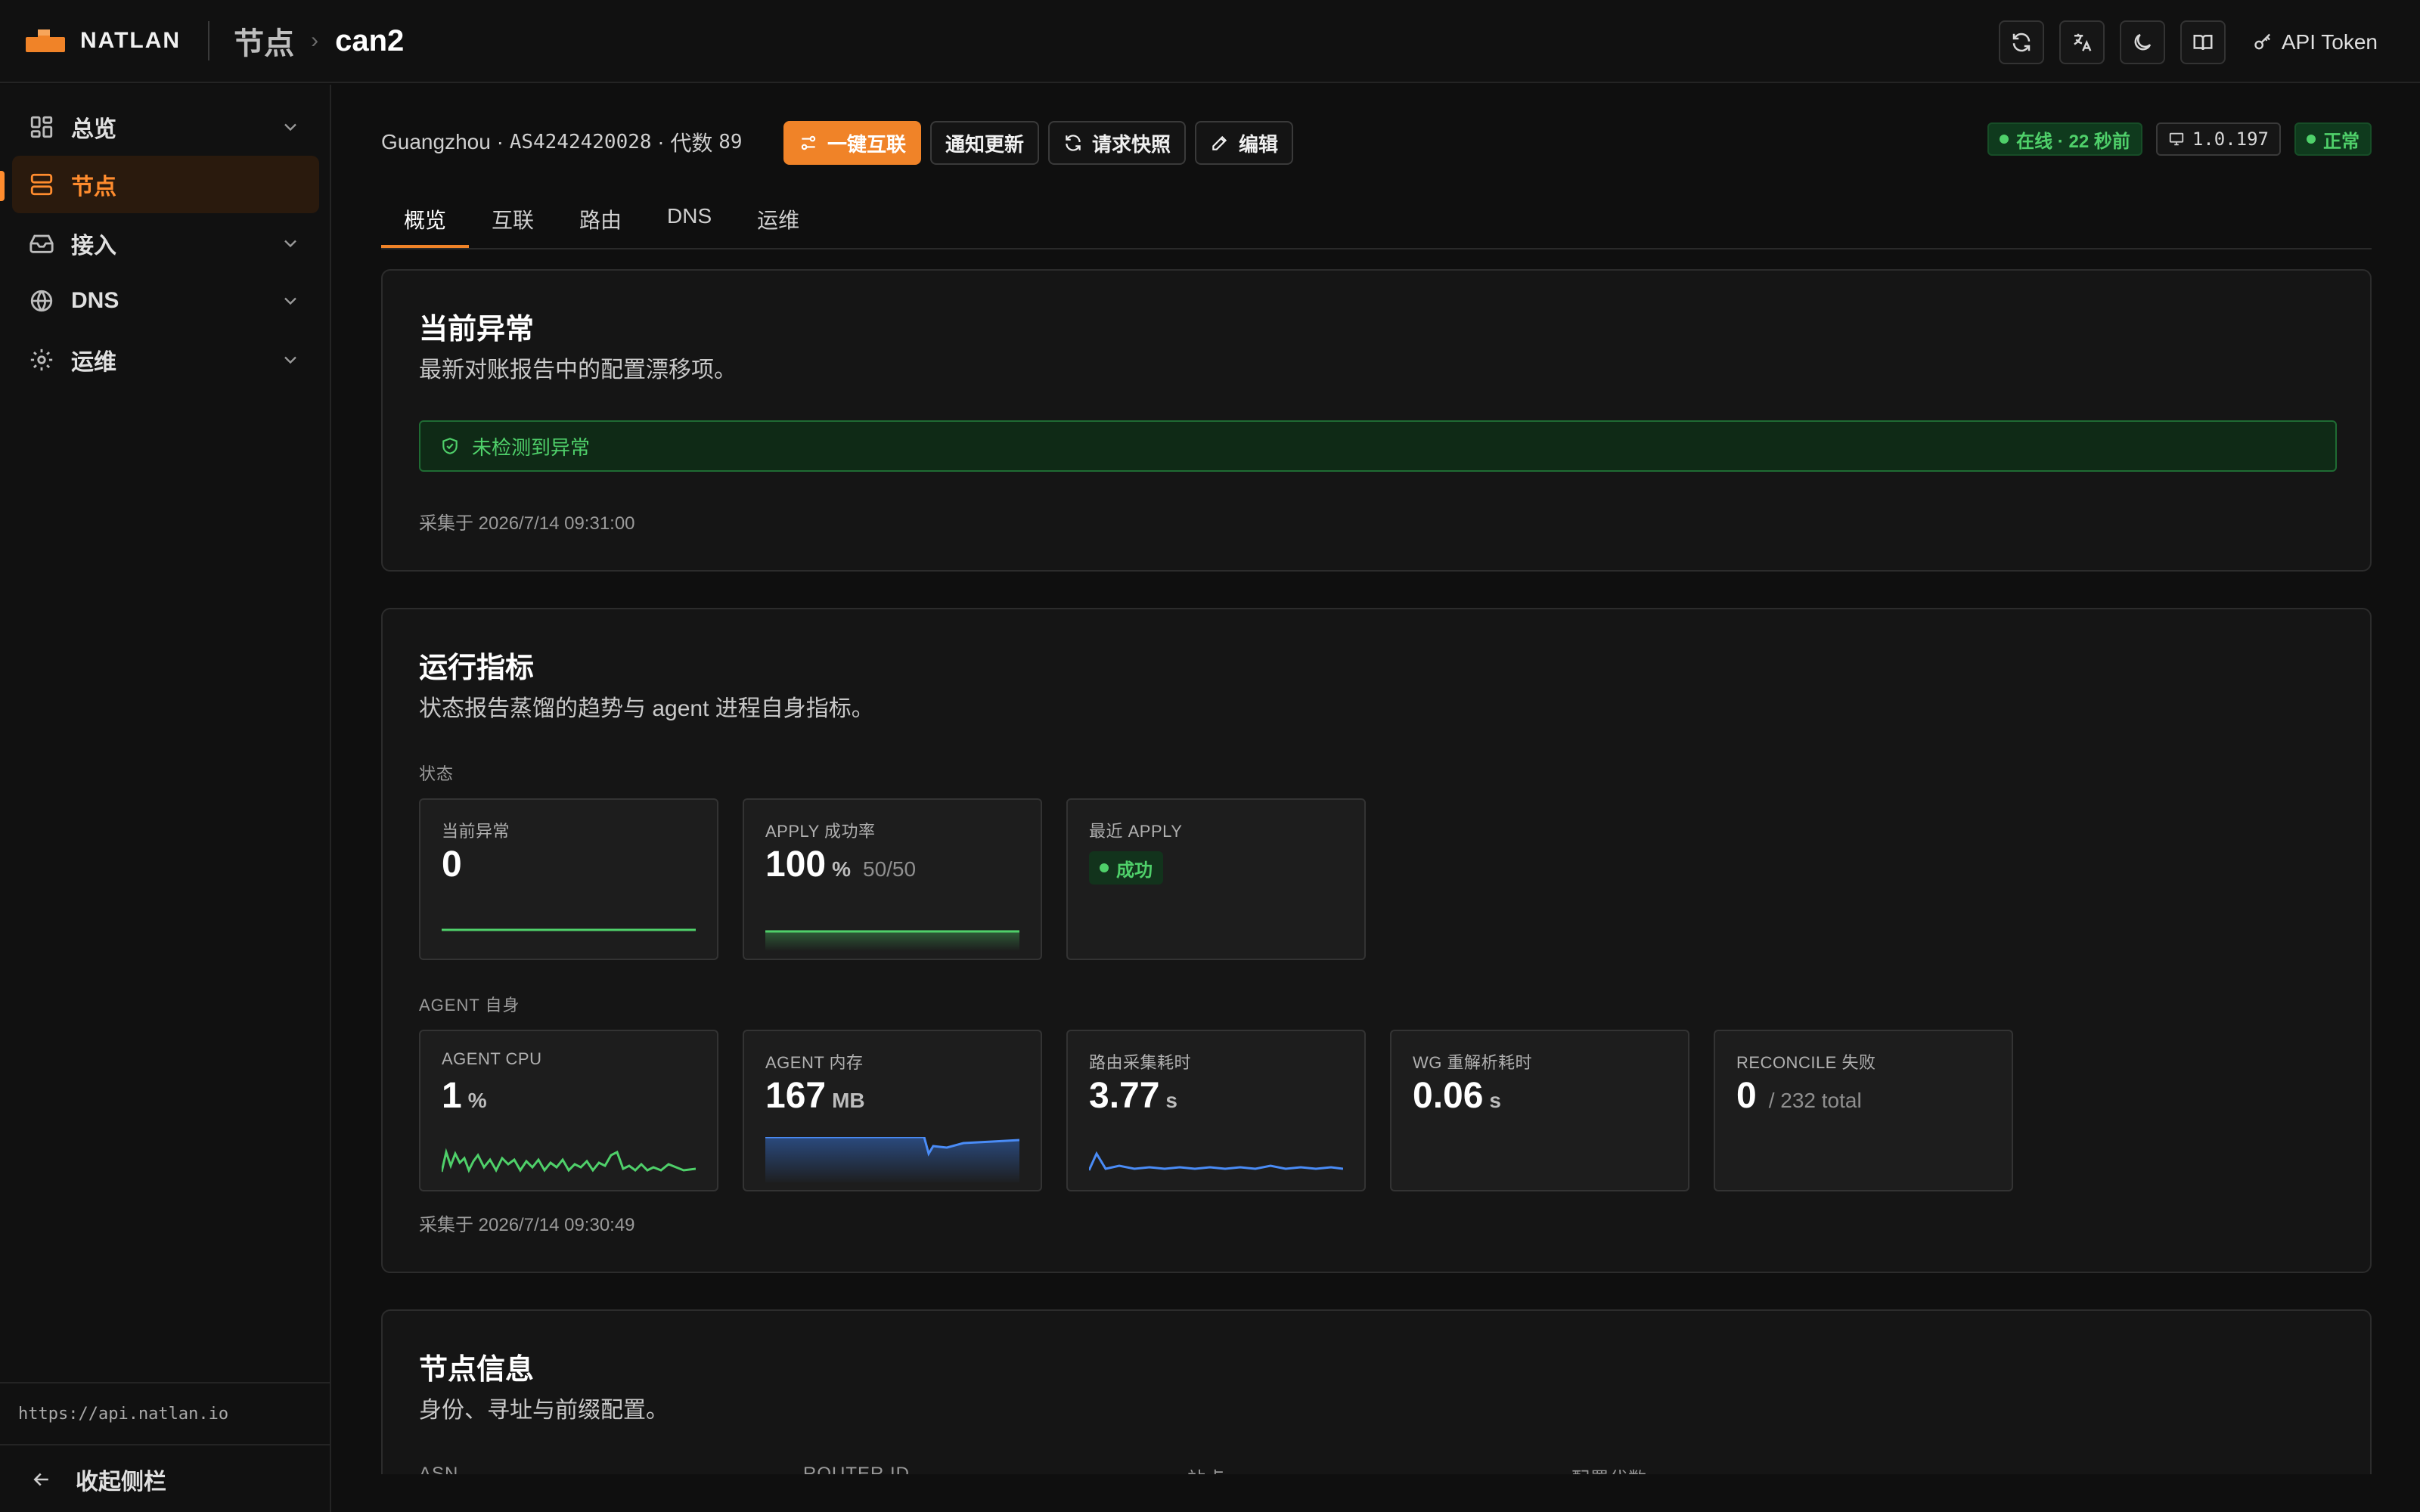 This screenshot has width=2420, height=1512. I want to click on interconnect-button: 一键互联, so click(852, 143).